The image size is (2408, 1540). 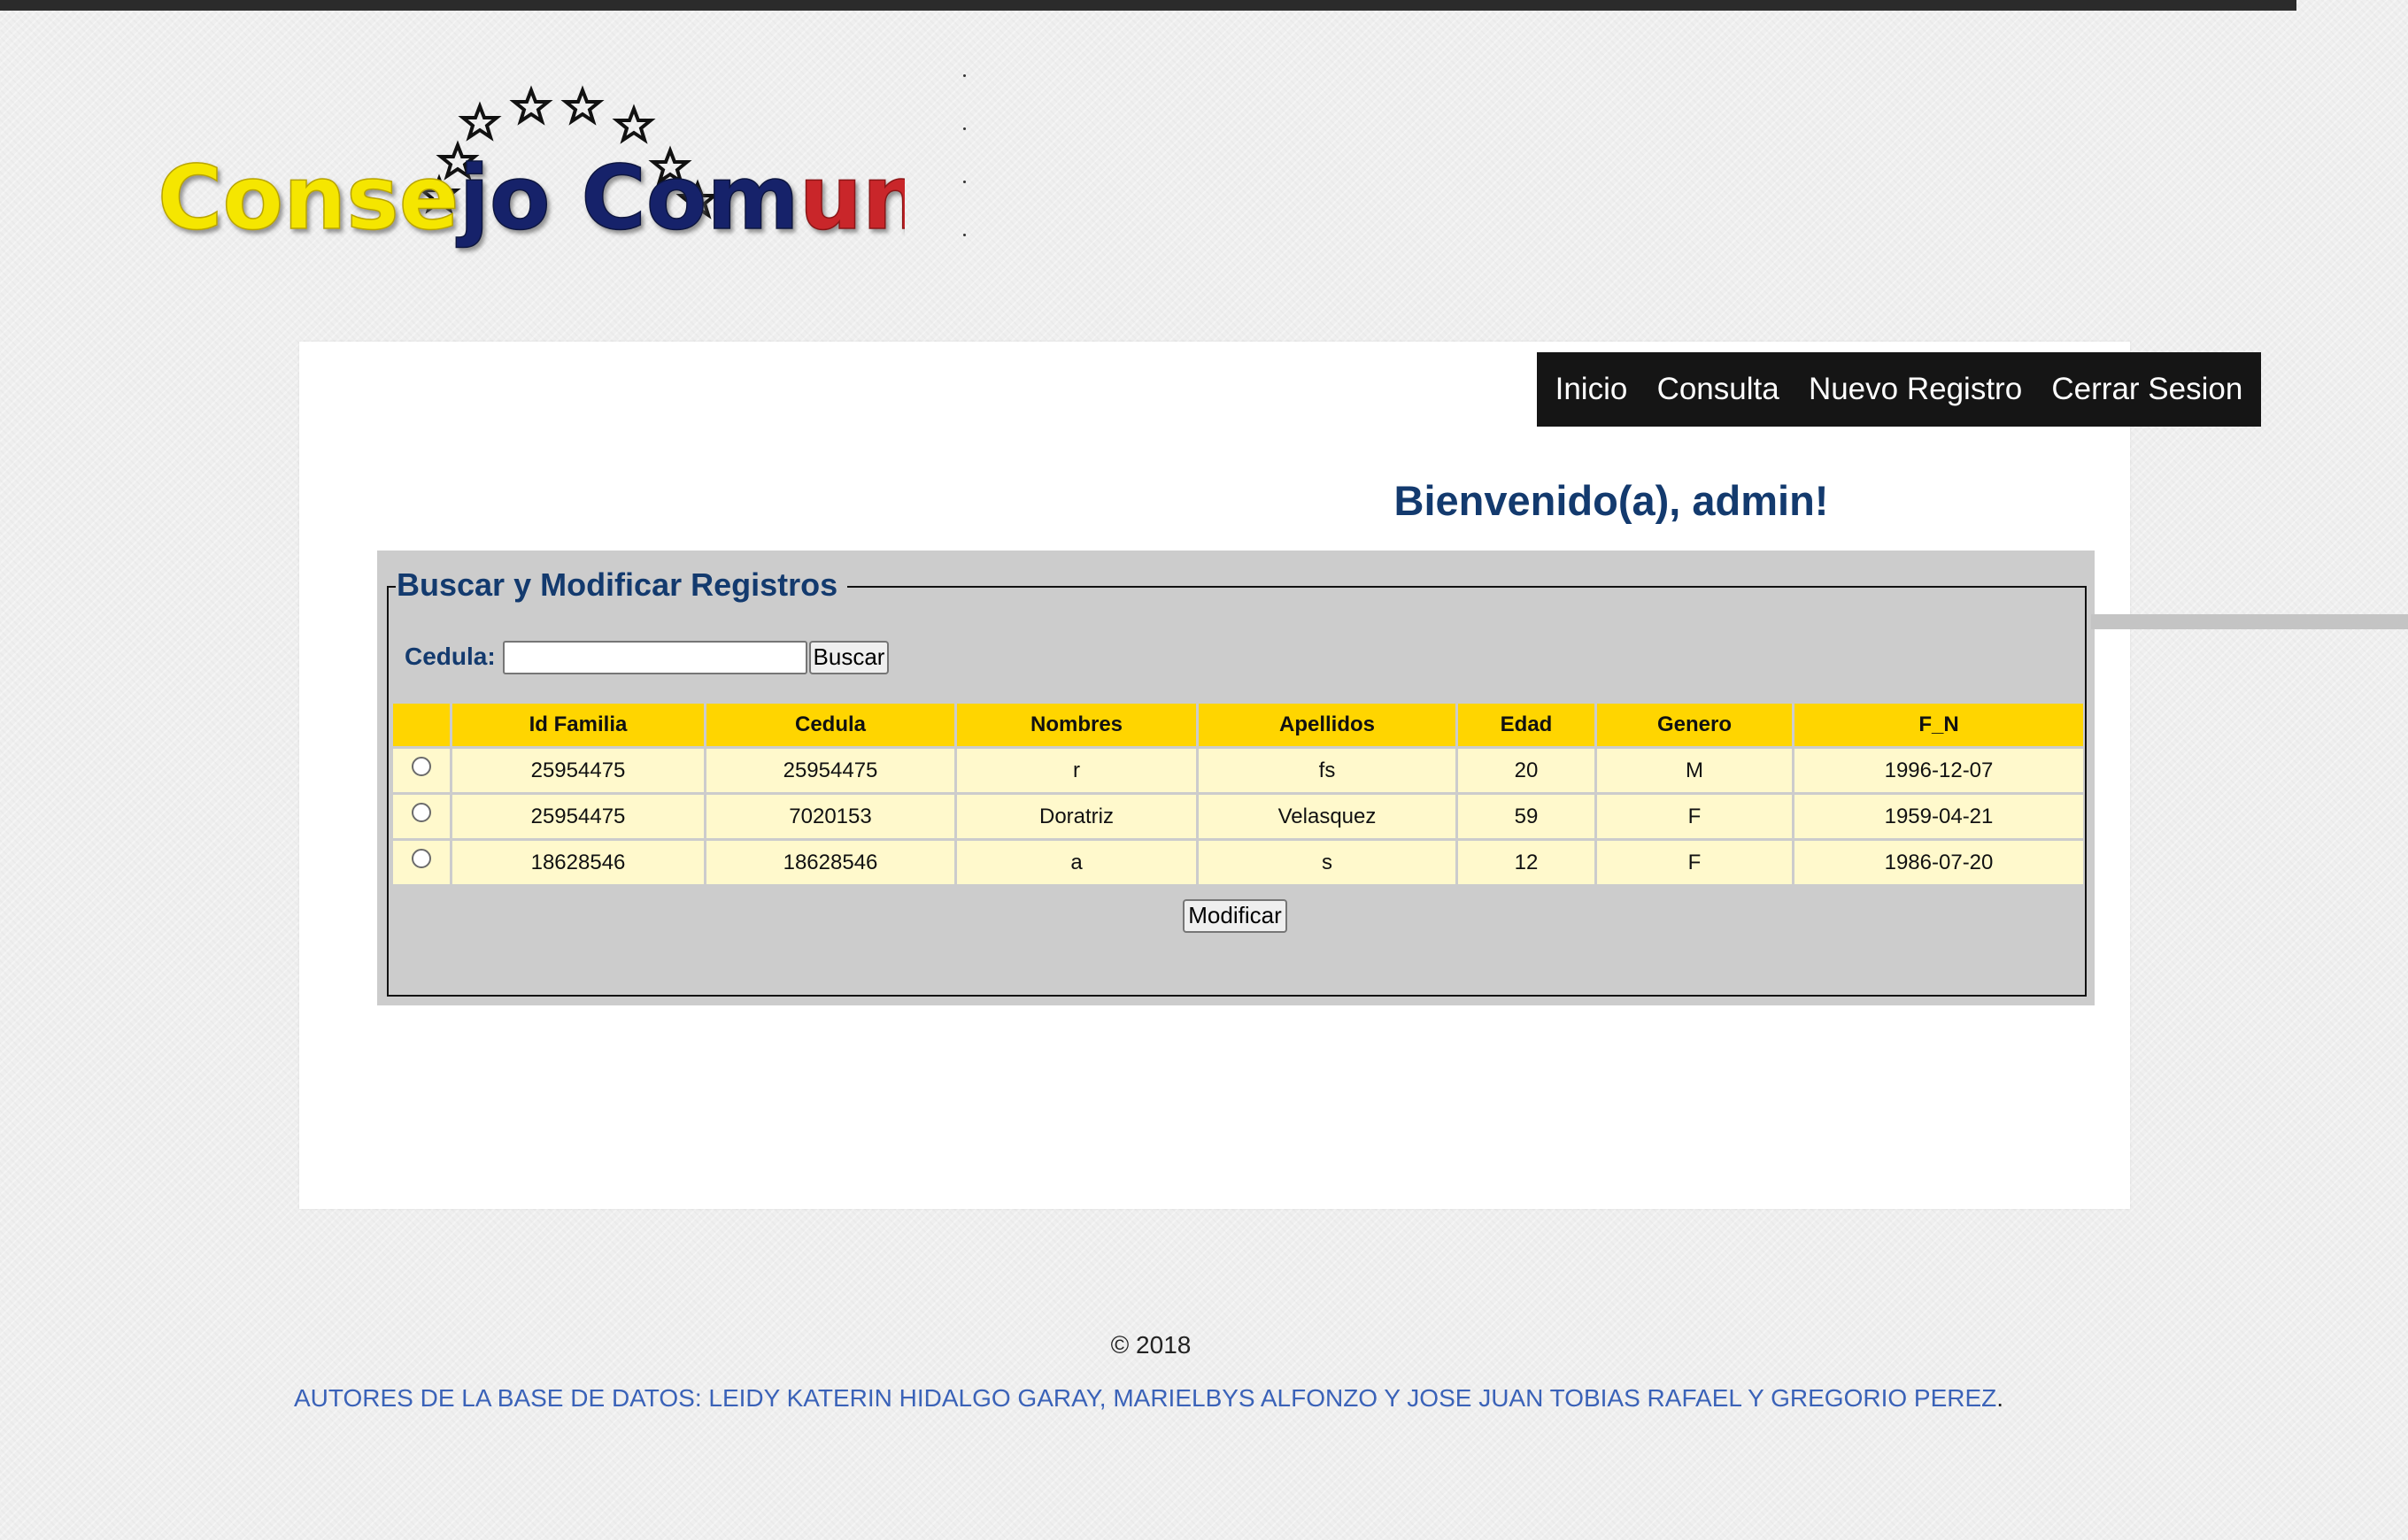 What do you see at coordinates (391, 587) in the screenshot?
I see `fieldset-border-left` at bounding box center [391, 587].